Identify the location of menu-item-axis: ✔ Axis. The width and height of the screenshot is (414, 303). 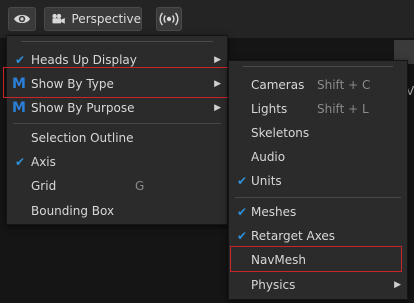
(117, 162).